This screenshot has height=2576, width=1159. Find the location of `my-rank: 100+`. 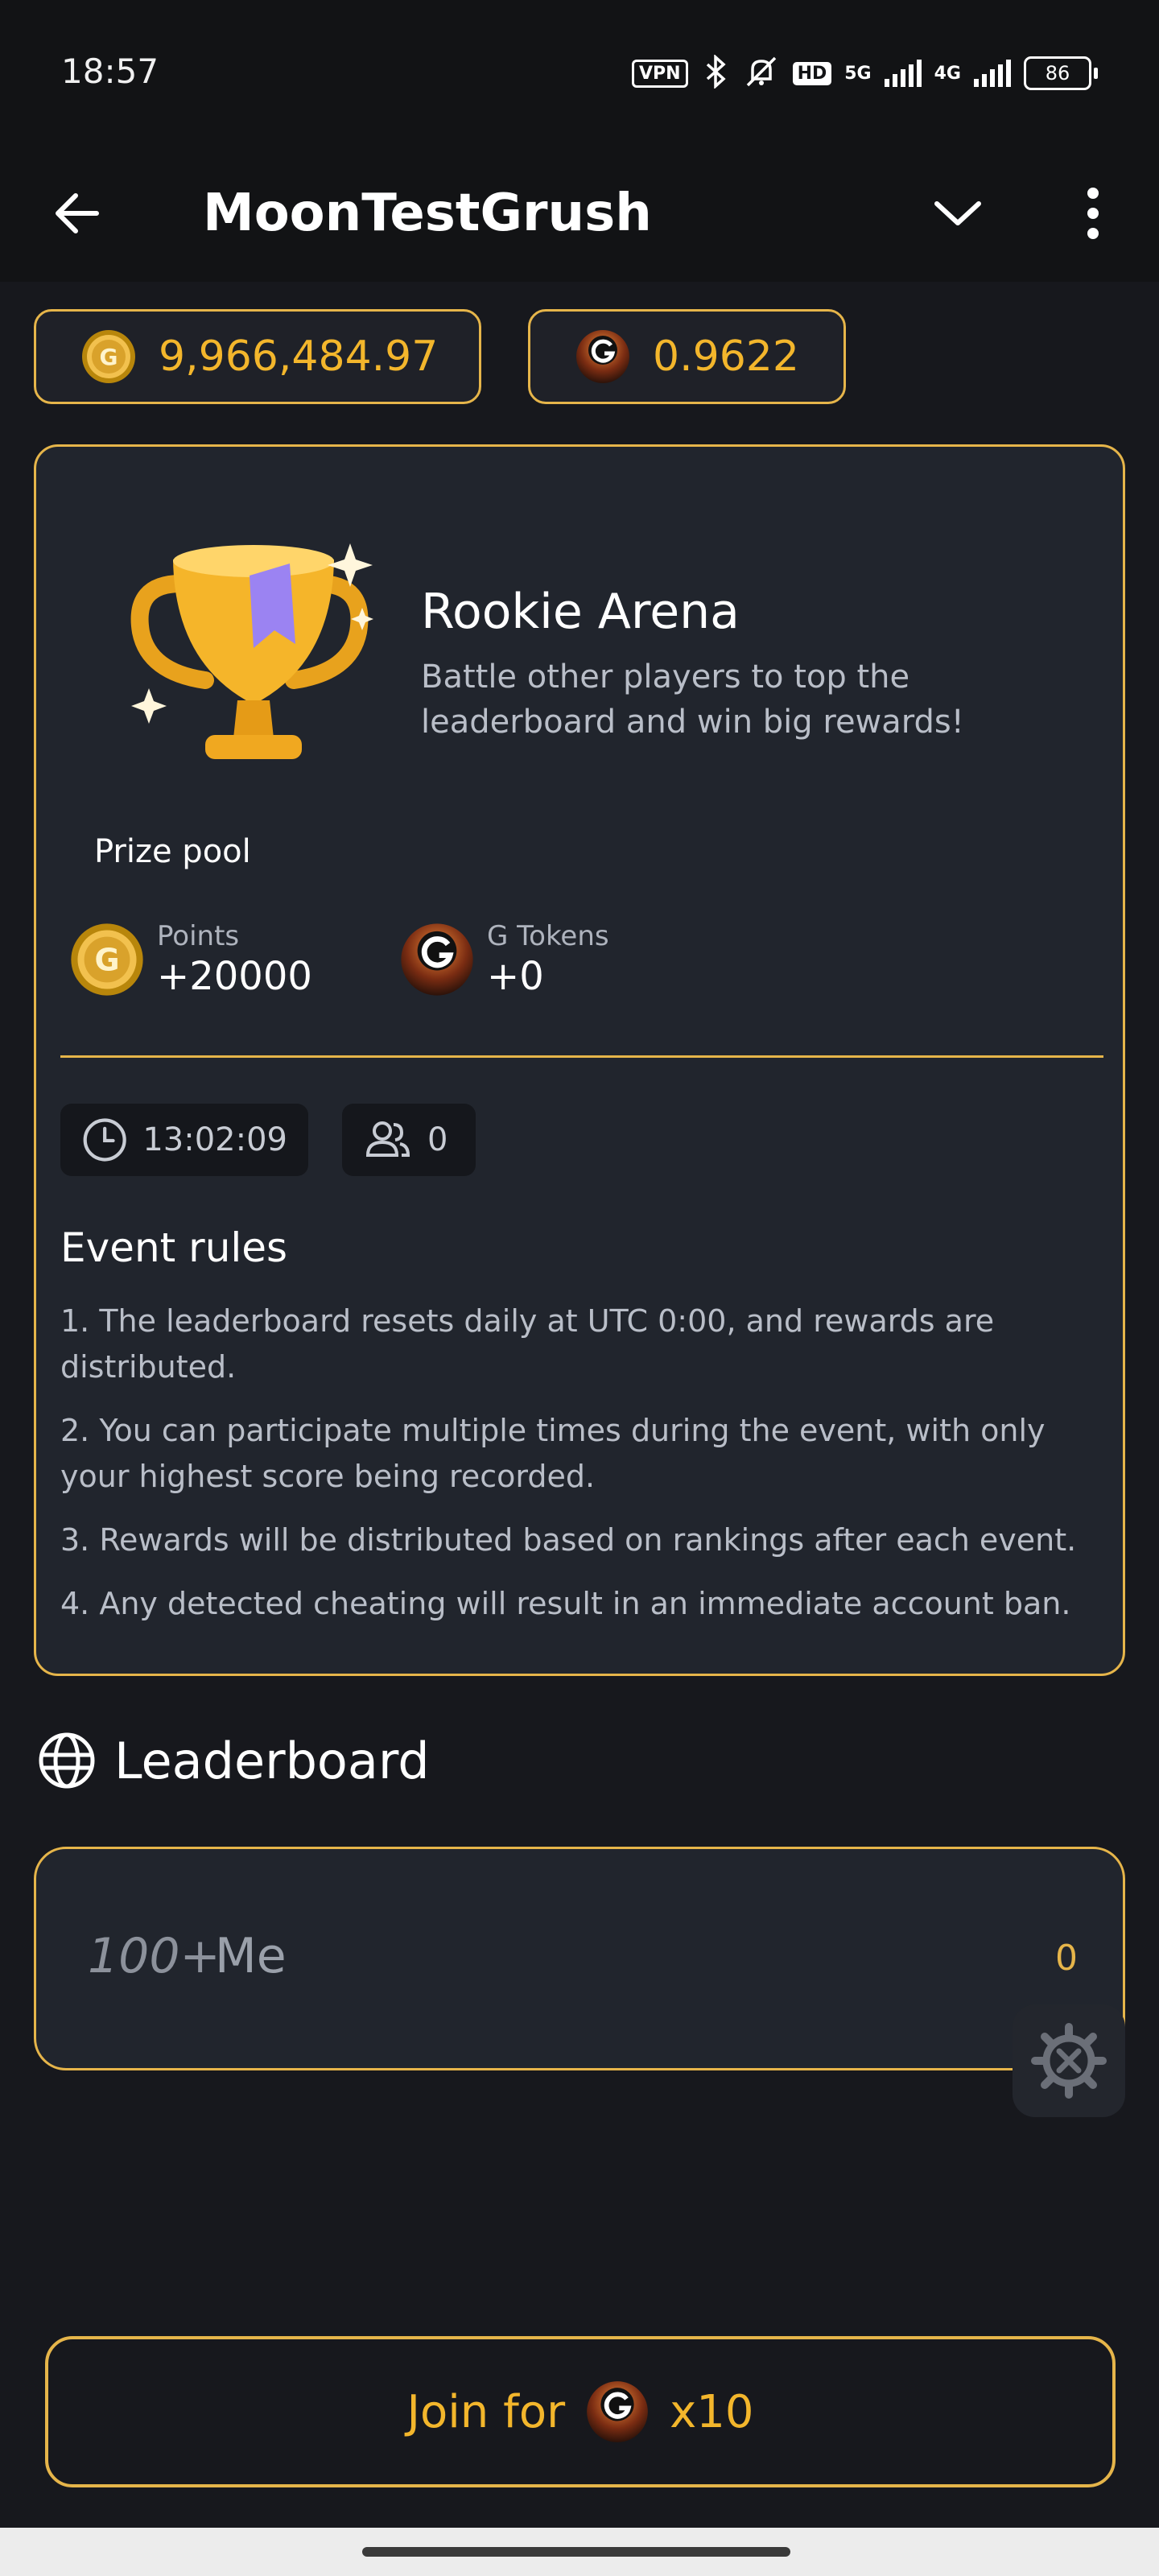

my-rank: 100+ is located at coordinates (154, 1956).